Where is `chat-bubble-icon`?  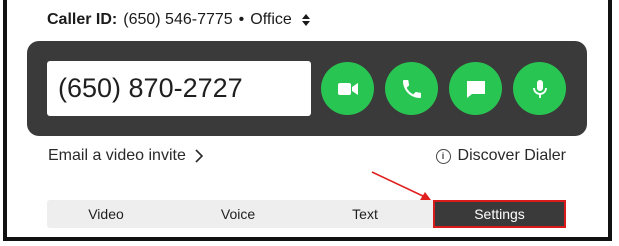 chat-bubble-icon is located at coordinates (475, 89).